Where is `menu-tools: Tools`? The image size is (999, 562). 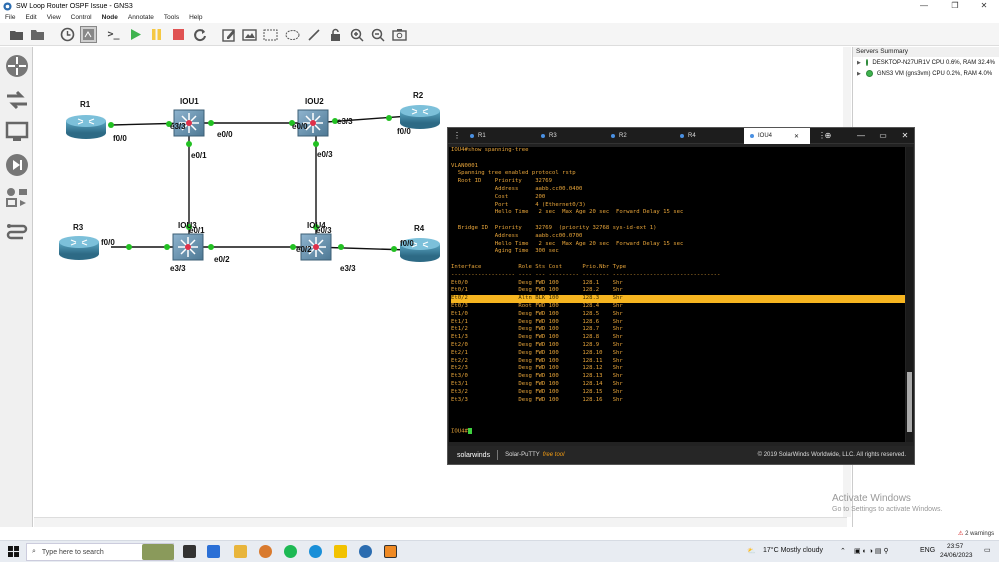 menu-tools: Tools is located at coordinates (171, 17).